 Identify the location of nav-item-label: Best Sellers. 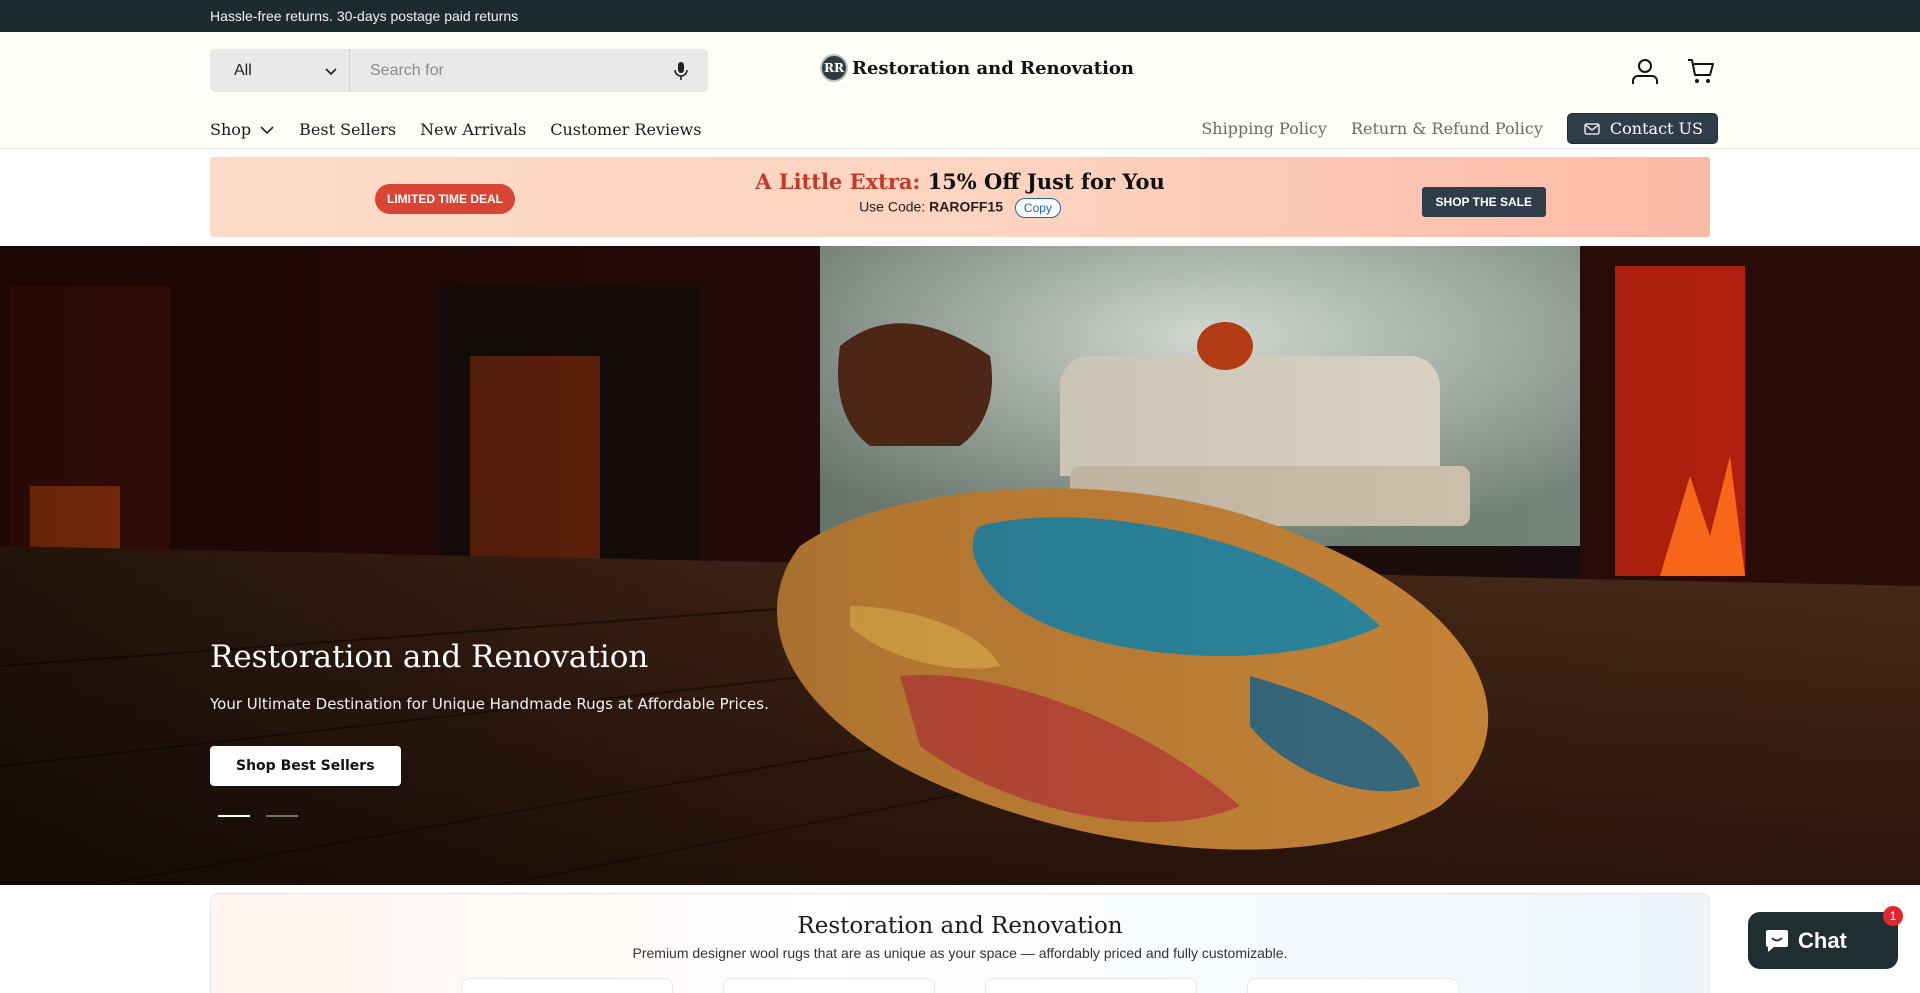
(348, 129).